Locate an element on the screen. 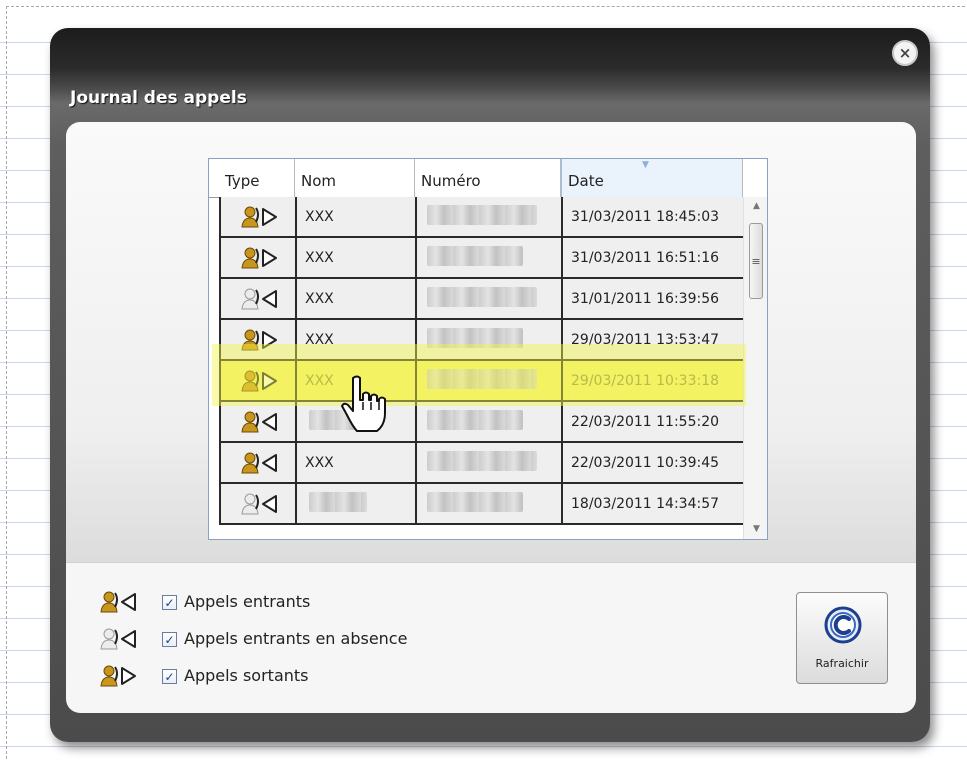 This screenshot has height=762, width=967. scroll-thumb: ≡ is located at coordinates (756, 261).